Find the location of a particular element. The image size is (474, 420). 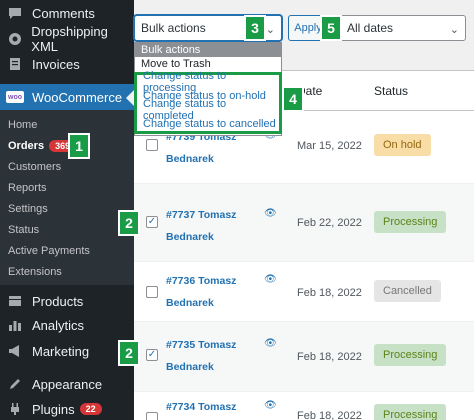

option-status-processing: Change status to processing is located at coordinates (208, 82).